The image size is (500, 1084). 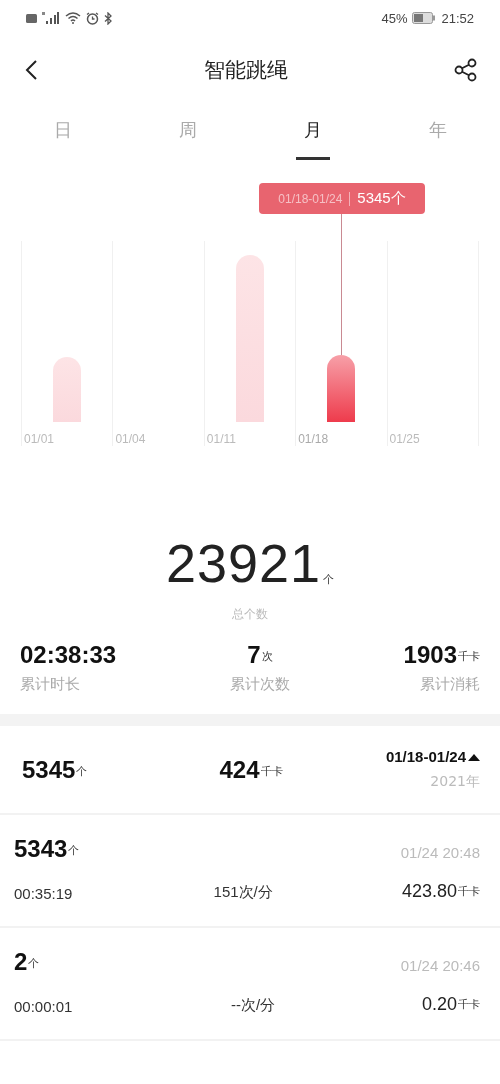 I want to click on sim-card-icon, so click(x=31, y=18).